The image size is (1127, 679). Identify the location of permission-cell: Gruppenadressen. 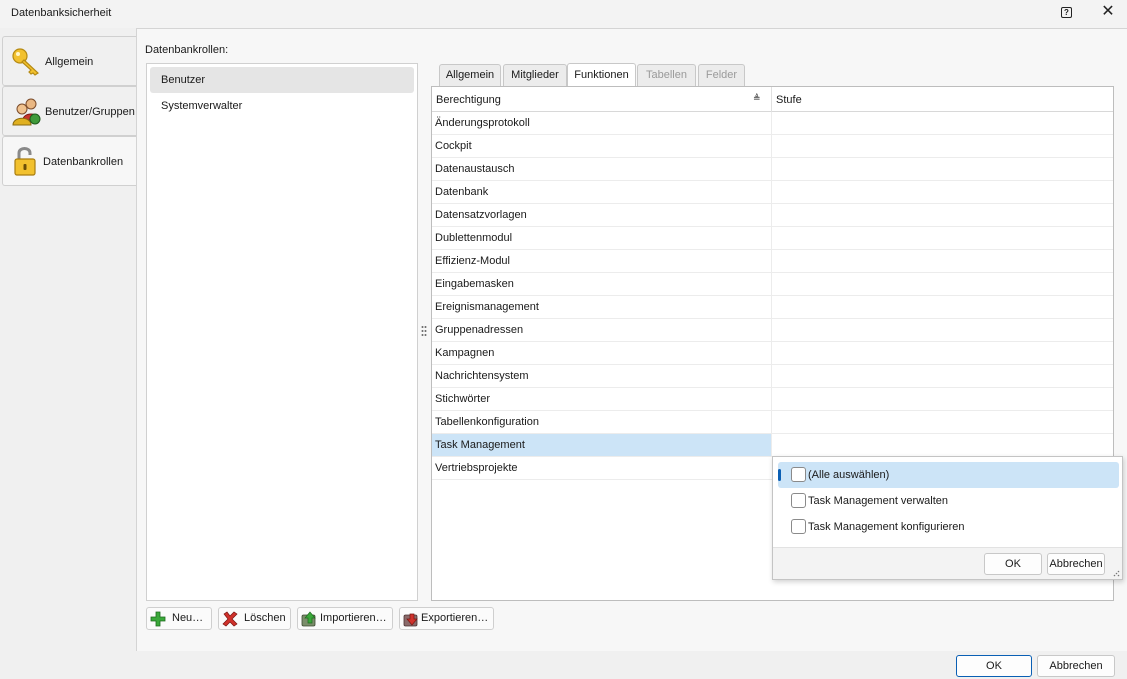
(601, 330).